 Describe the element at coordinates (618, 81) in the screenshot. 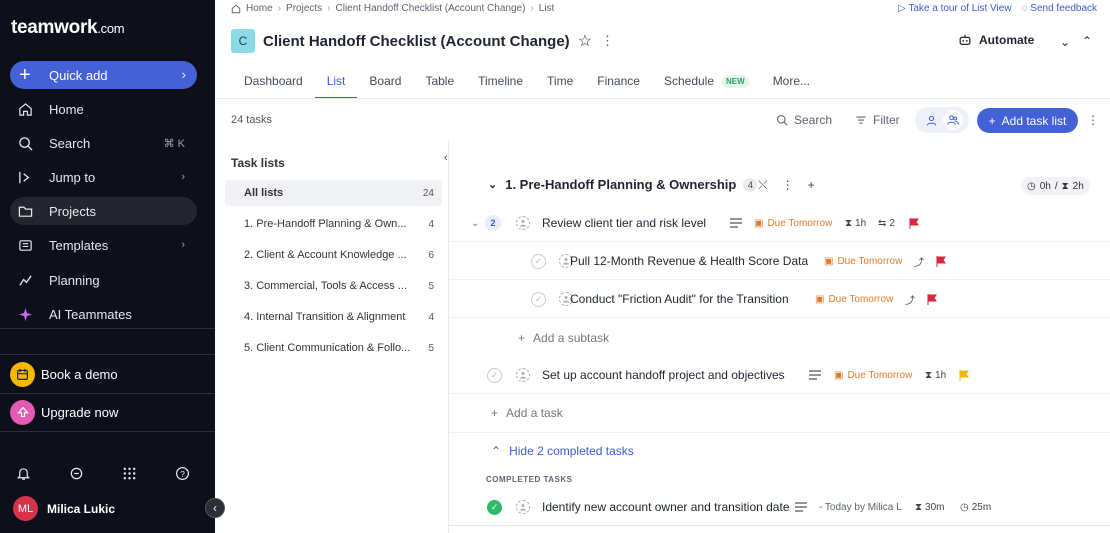

I see `tab-finance: Finance` at that location.